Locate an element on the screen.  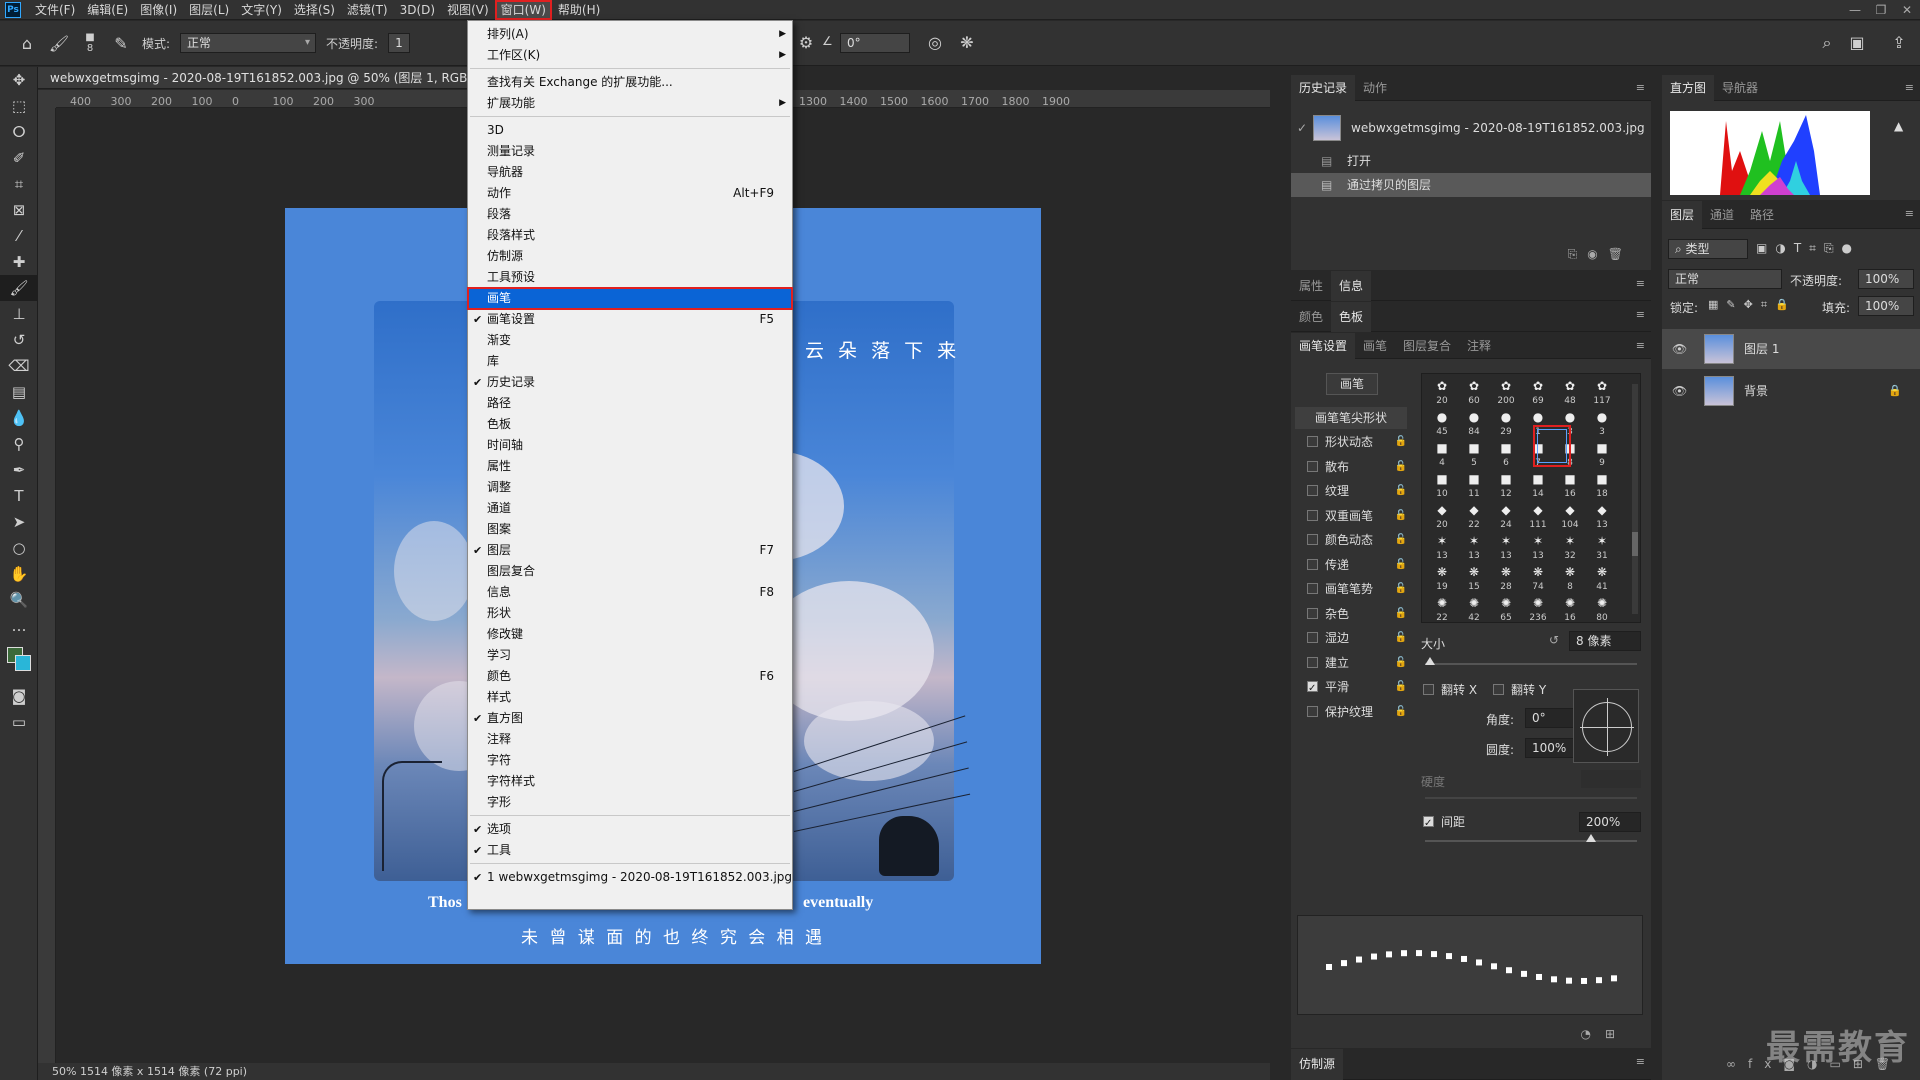
layer-row: 👁 背景 🔒 is located at coordinates (1791, 391).